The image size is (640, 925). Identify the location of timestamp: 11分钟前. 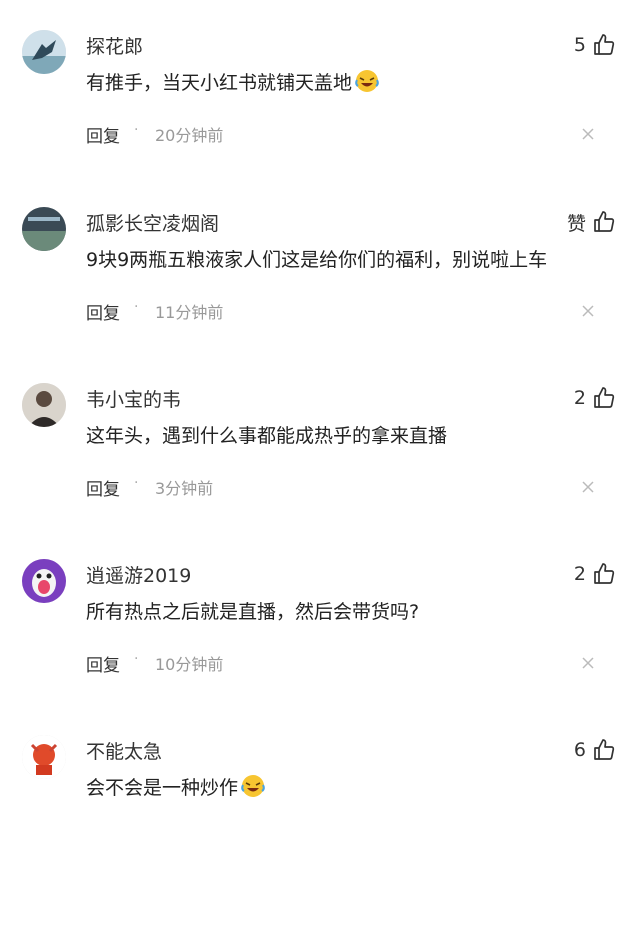
(189, 312).